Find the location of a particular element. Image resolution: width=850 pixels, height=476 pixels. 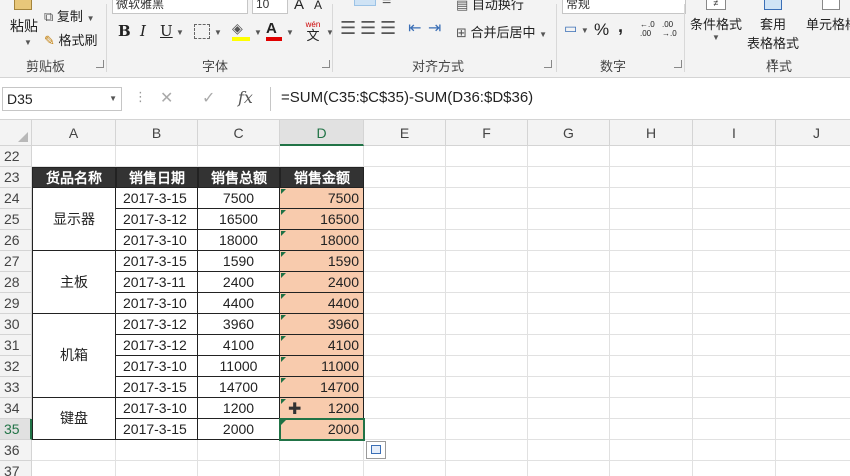

row-header-32: 32 is located at coordinates (16, 366).